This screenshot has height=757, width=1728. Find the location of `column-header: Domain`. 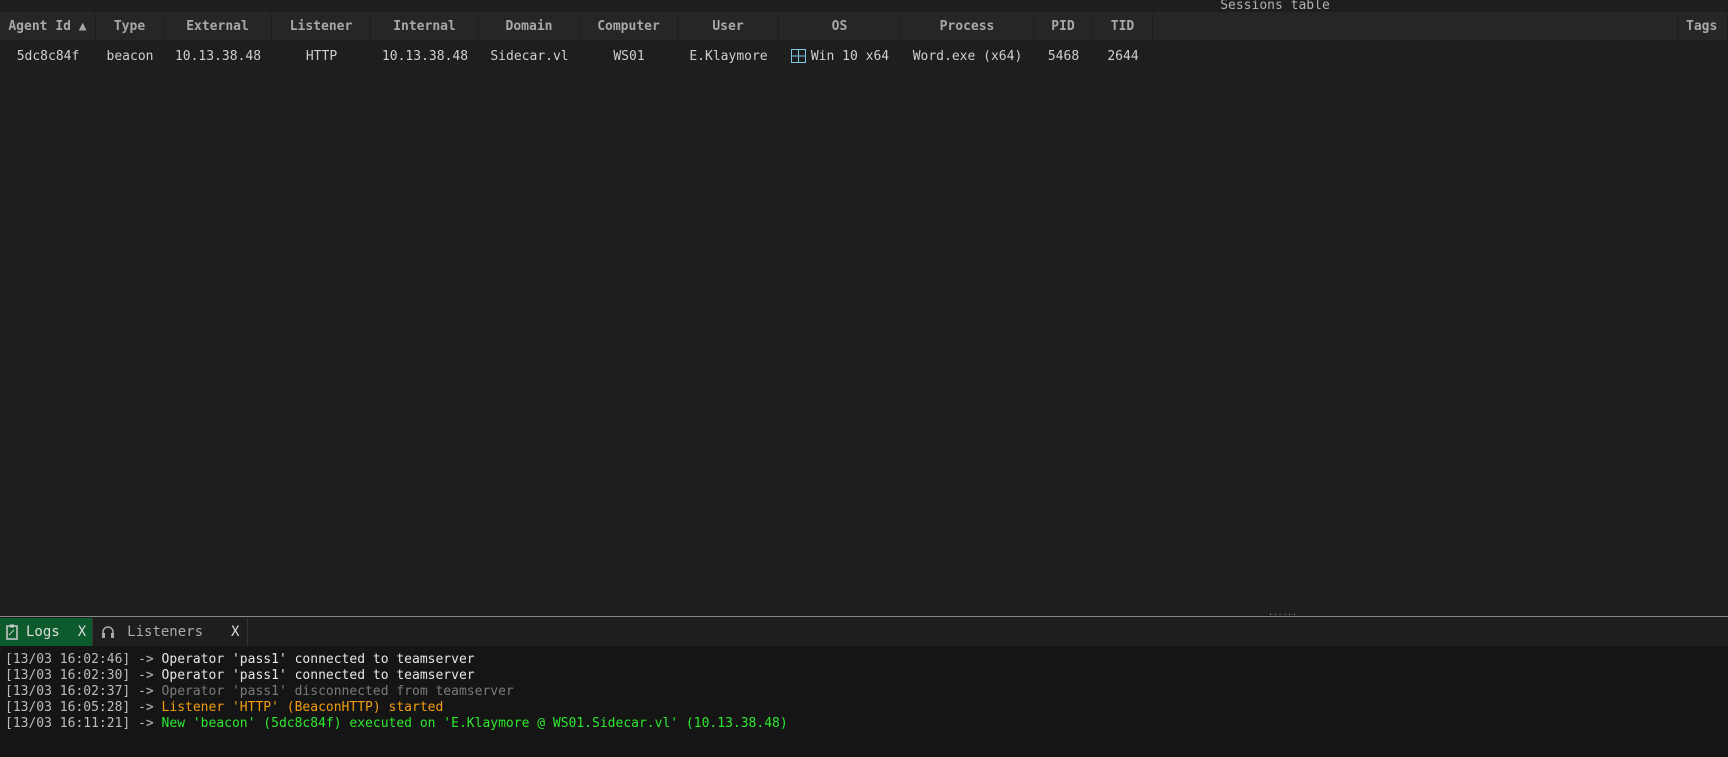

column-header: Domain is located at coordinates (529, 26).